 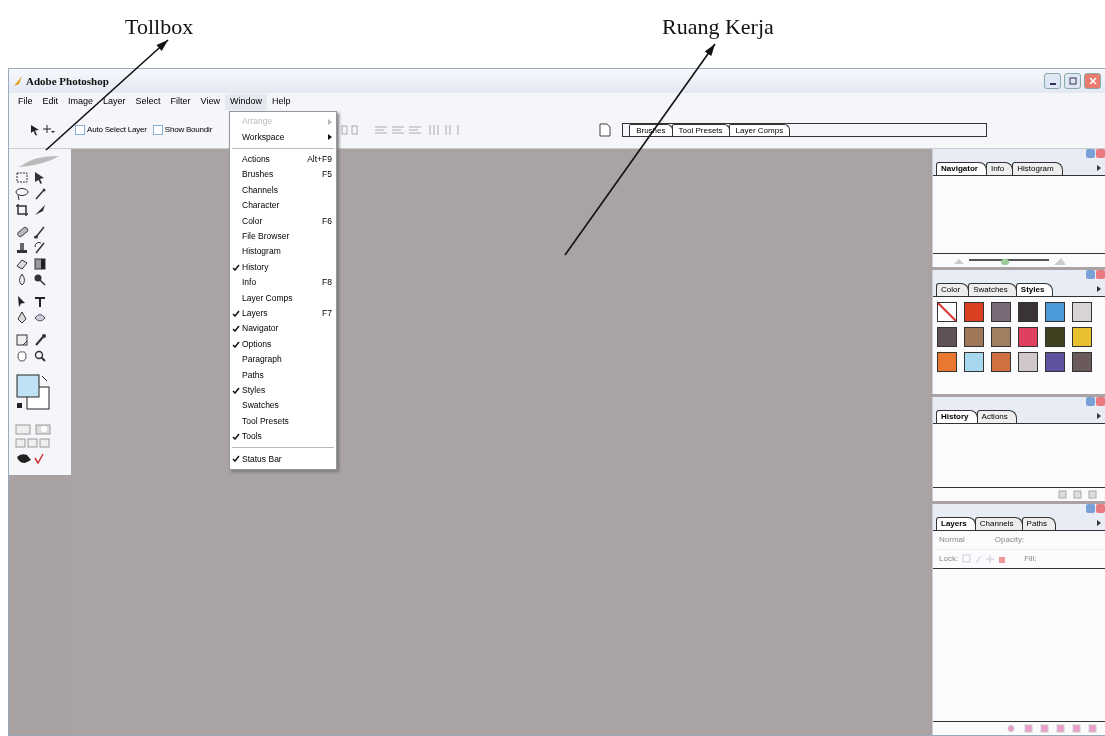 I want to click on panel-tab: Navigator, so click(x=961, y=168).